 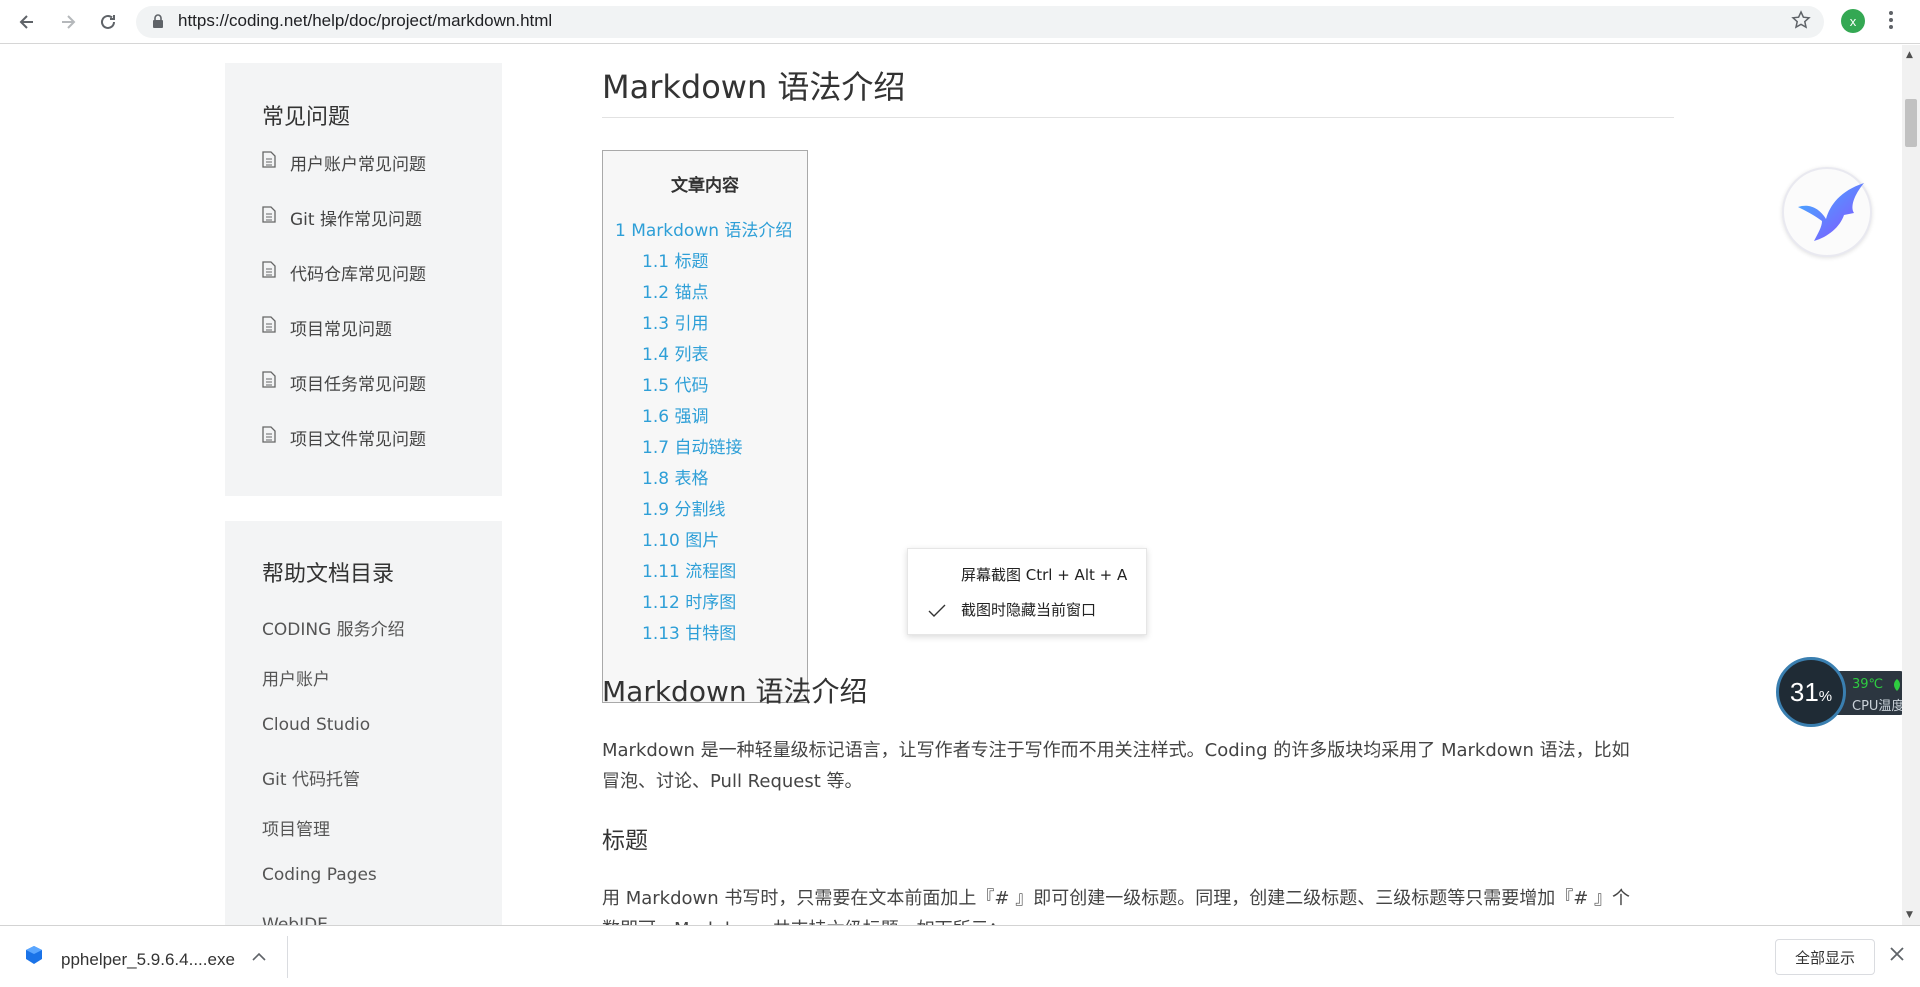 I want to click on subsection-heading: 标题, so click(x=625, y=841).